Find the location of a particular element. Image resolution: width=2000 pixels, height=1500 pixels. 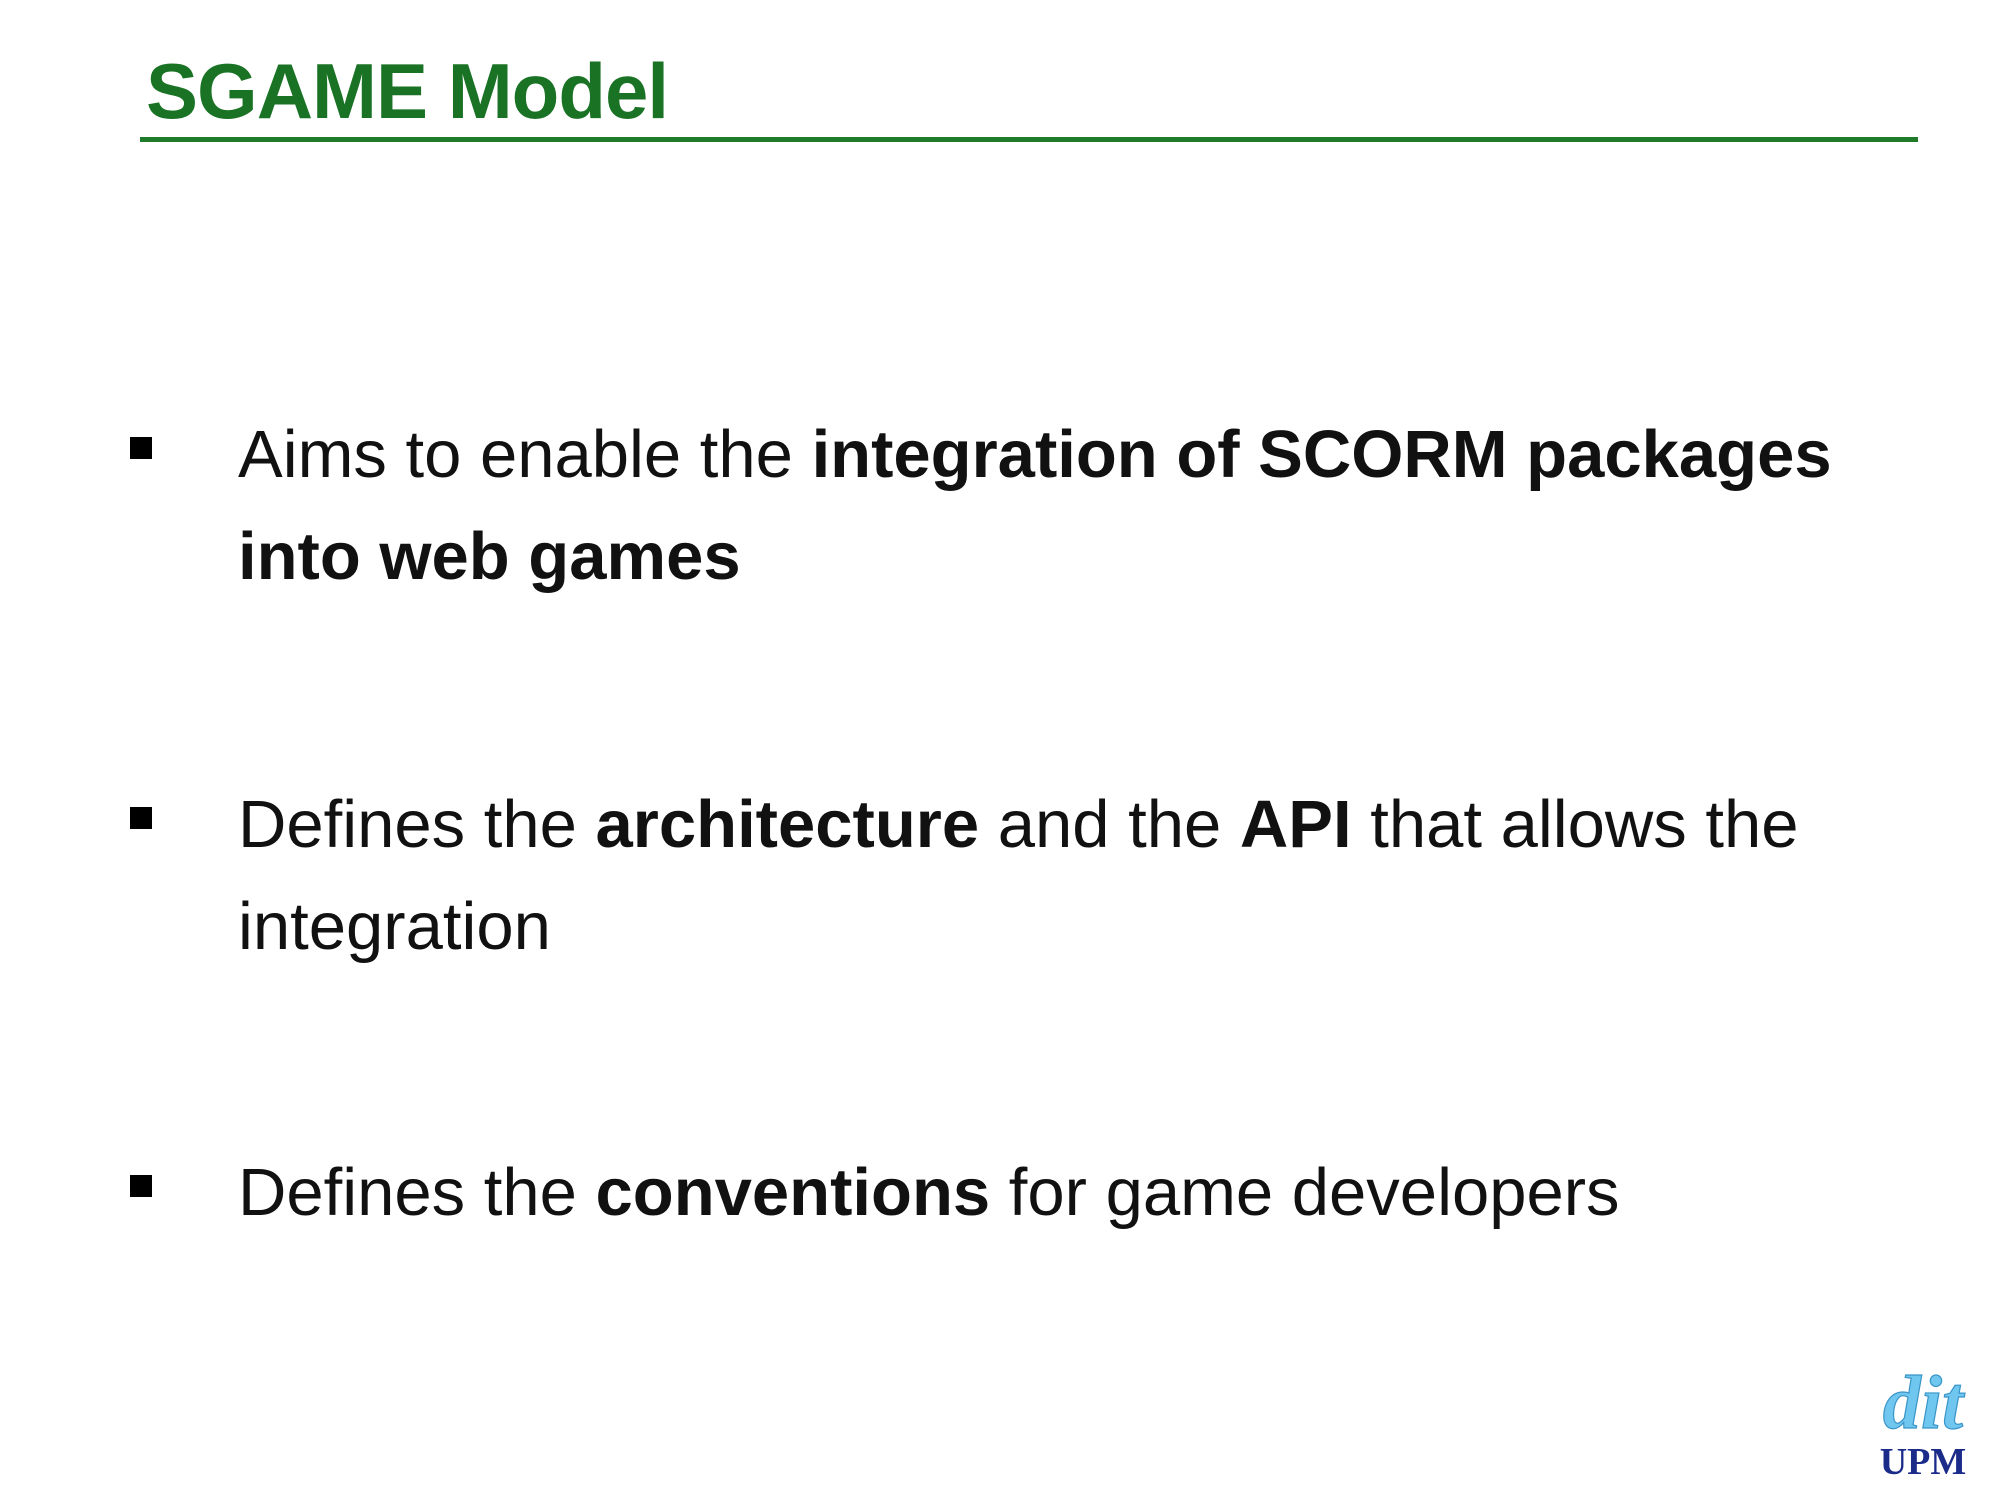

dit-upm-logo: dit UPM is located at coordinates (1923, 1421).